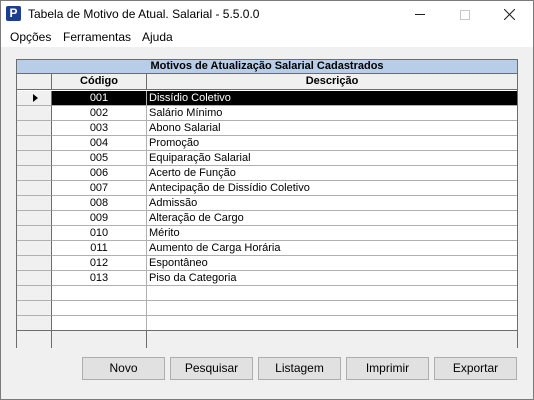  What do you see at coordinates (332, 98) in the screenshot?
I see `cell-descricao: Dissídio Coletivo` at bounding box center [332, 98].